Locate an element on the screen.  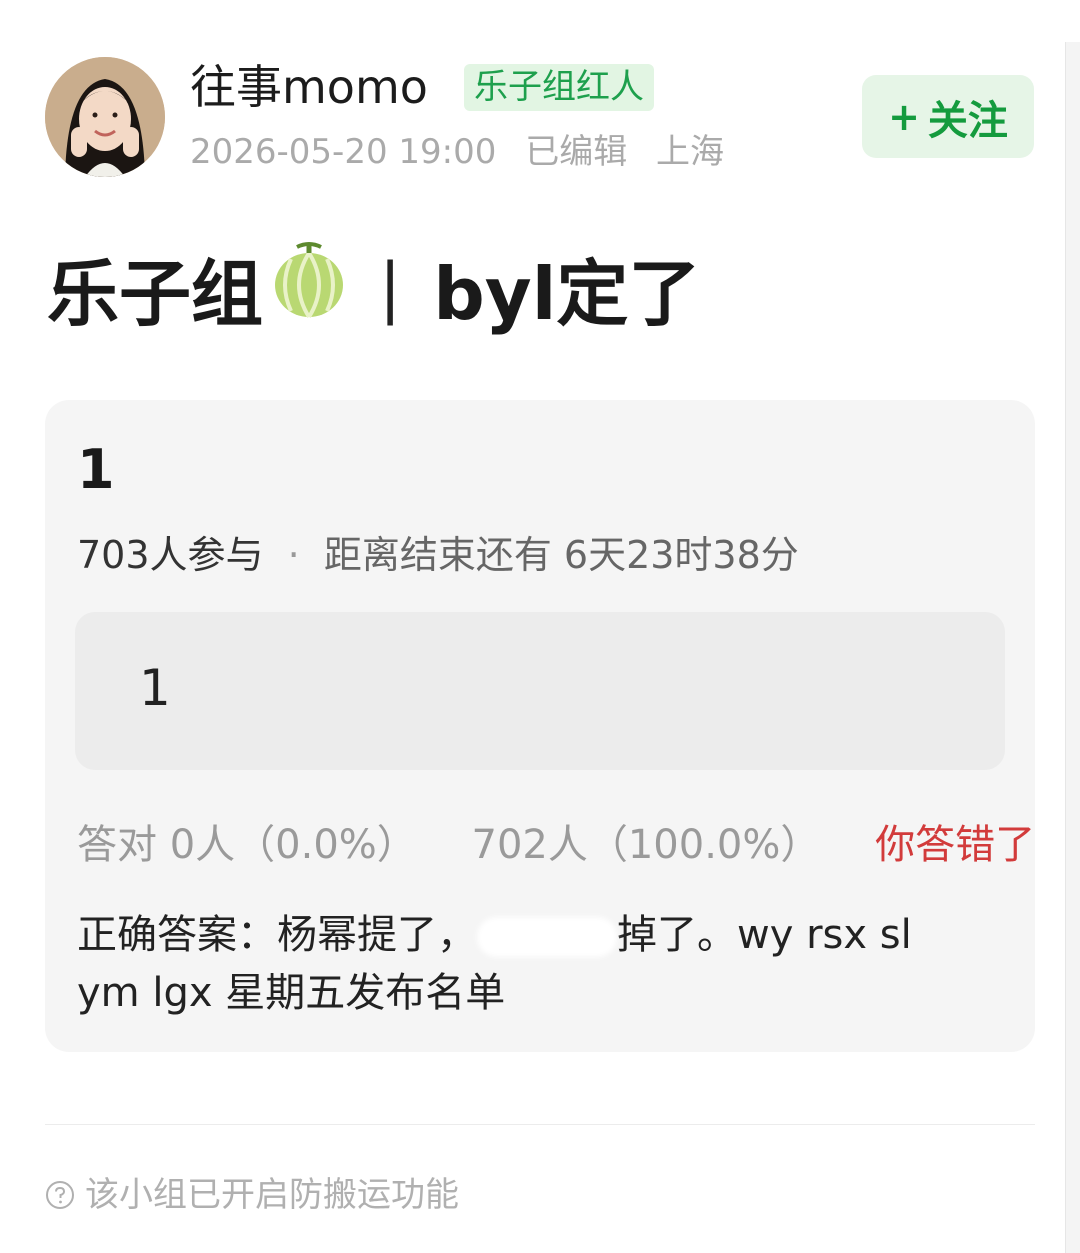
divider is located at coordinates (540, 1124).